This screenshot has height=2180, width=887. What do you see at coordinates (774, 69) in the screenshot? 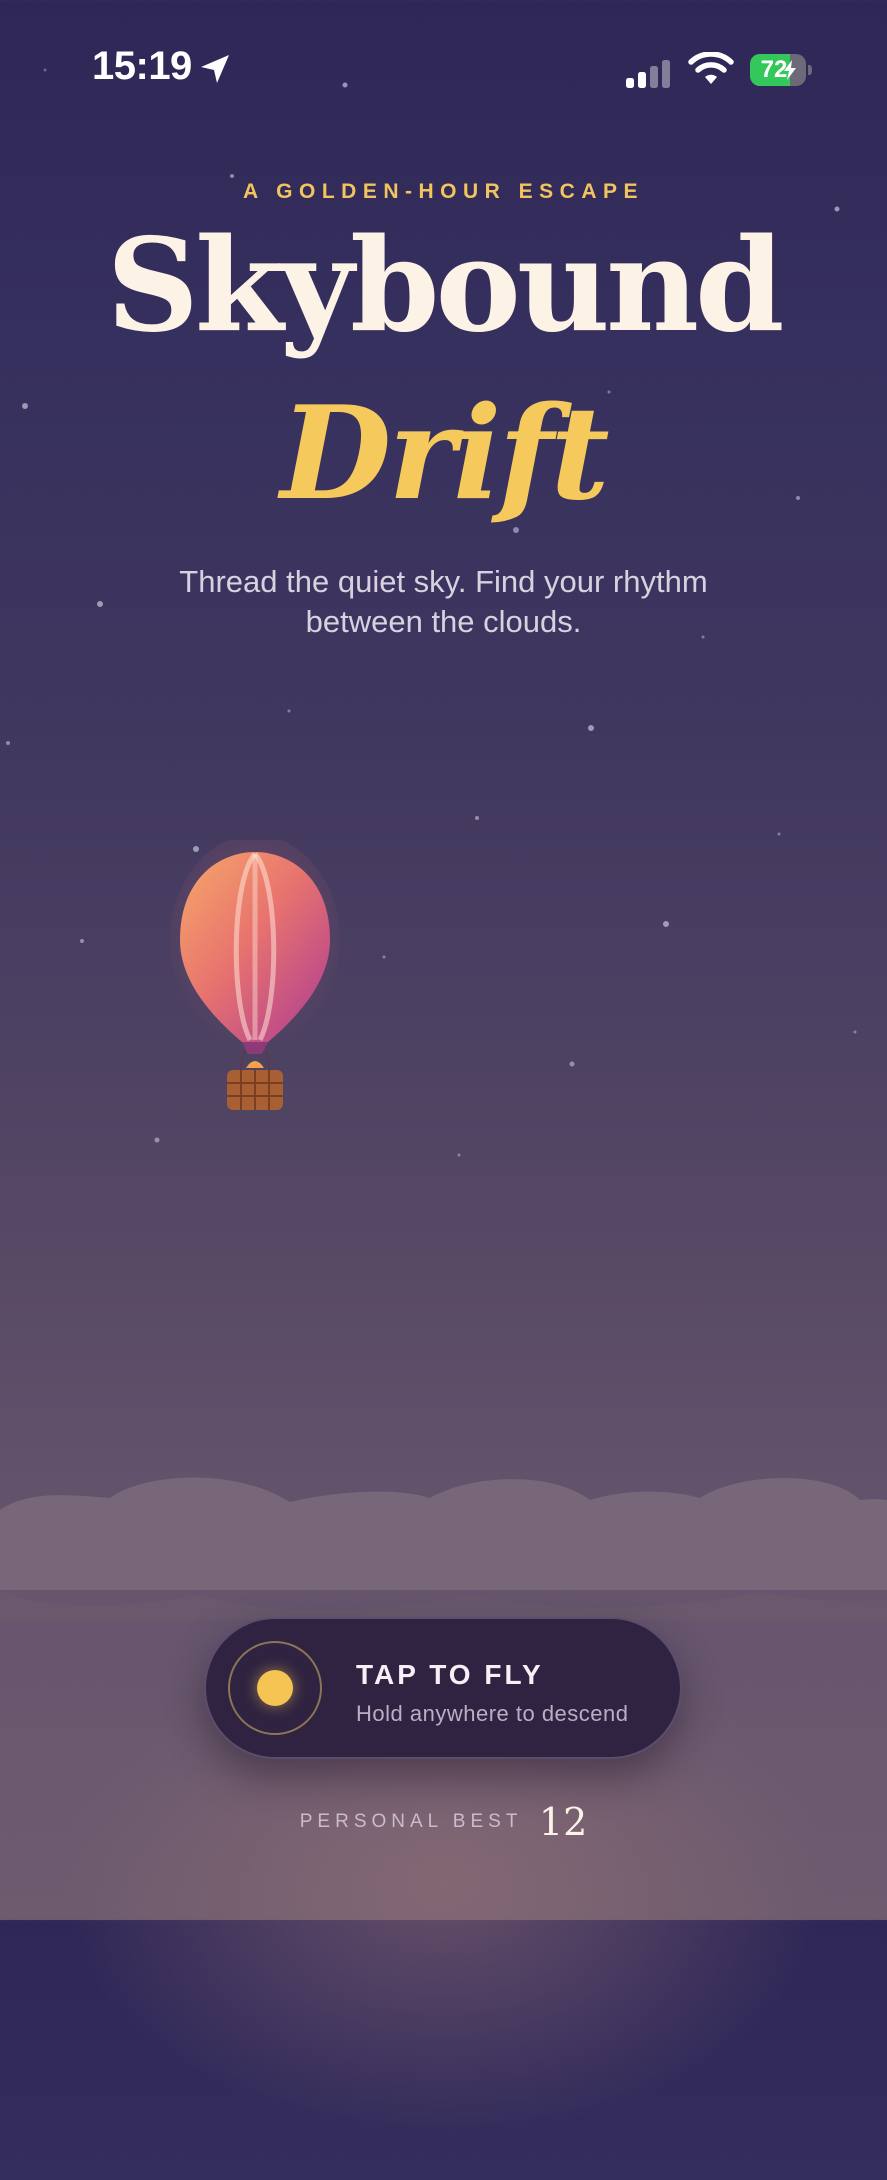
I see `battery-level: 72` at bounding box center [774, 69].